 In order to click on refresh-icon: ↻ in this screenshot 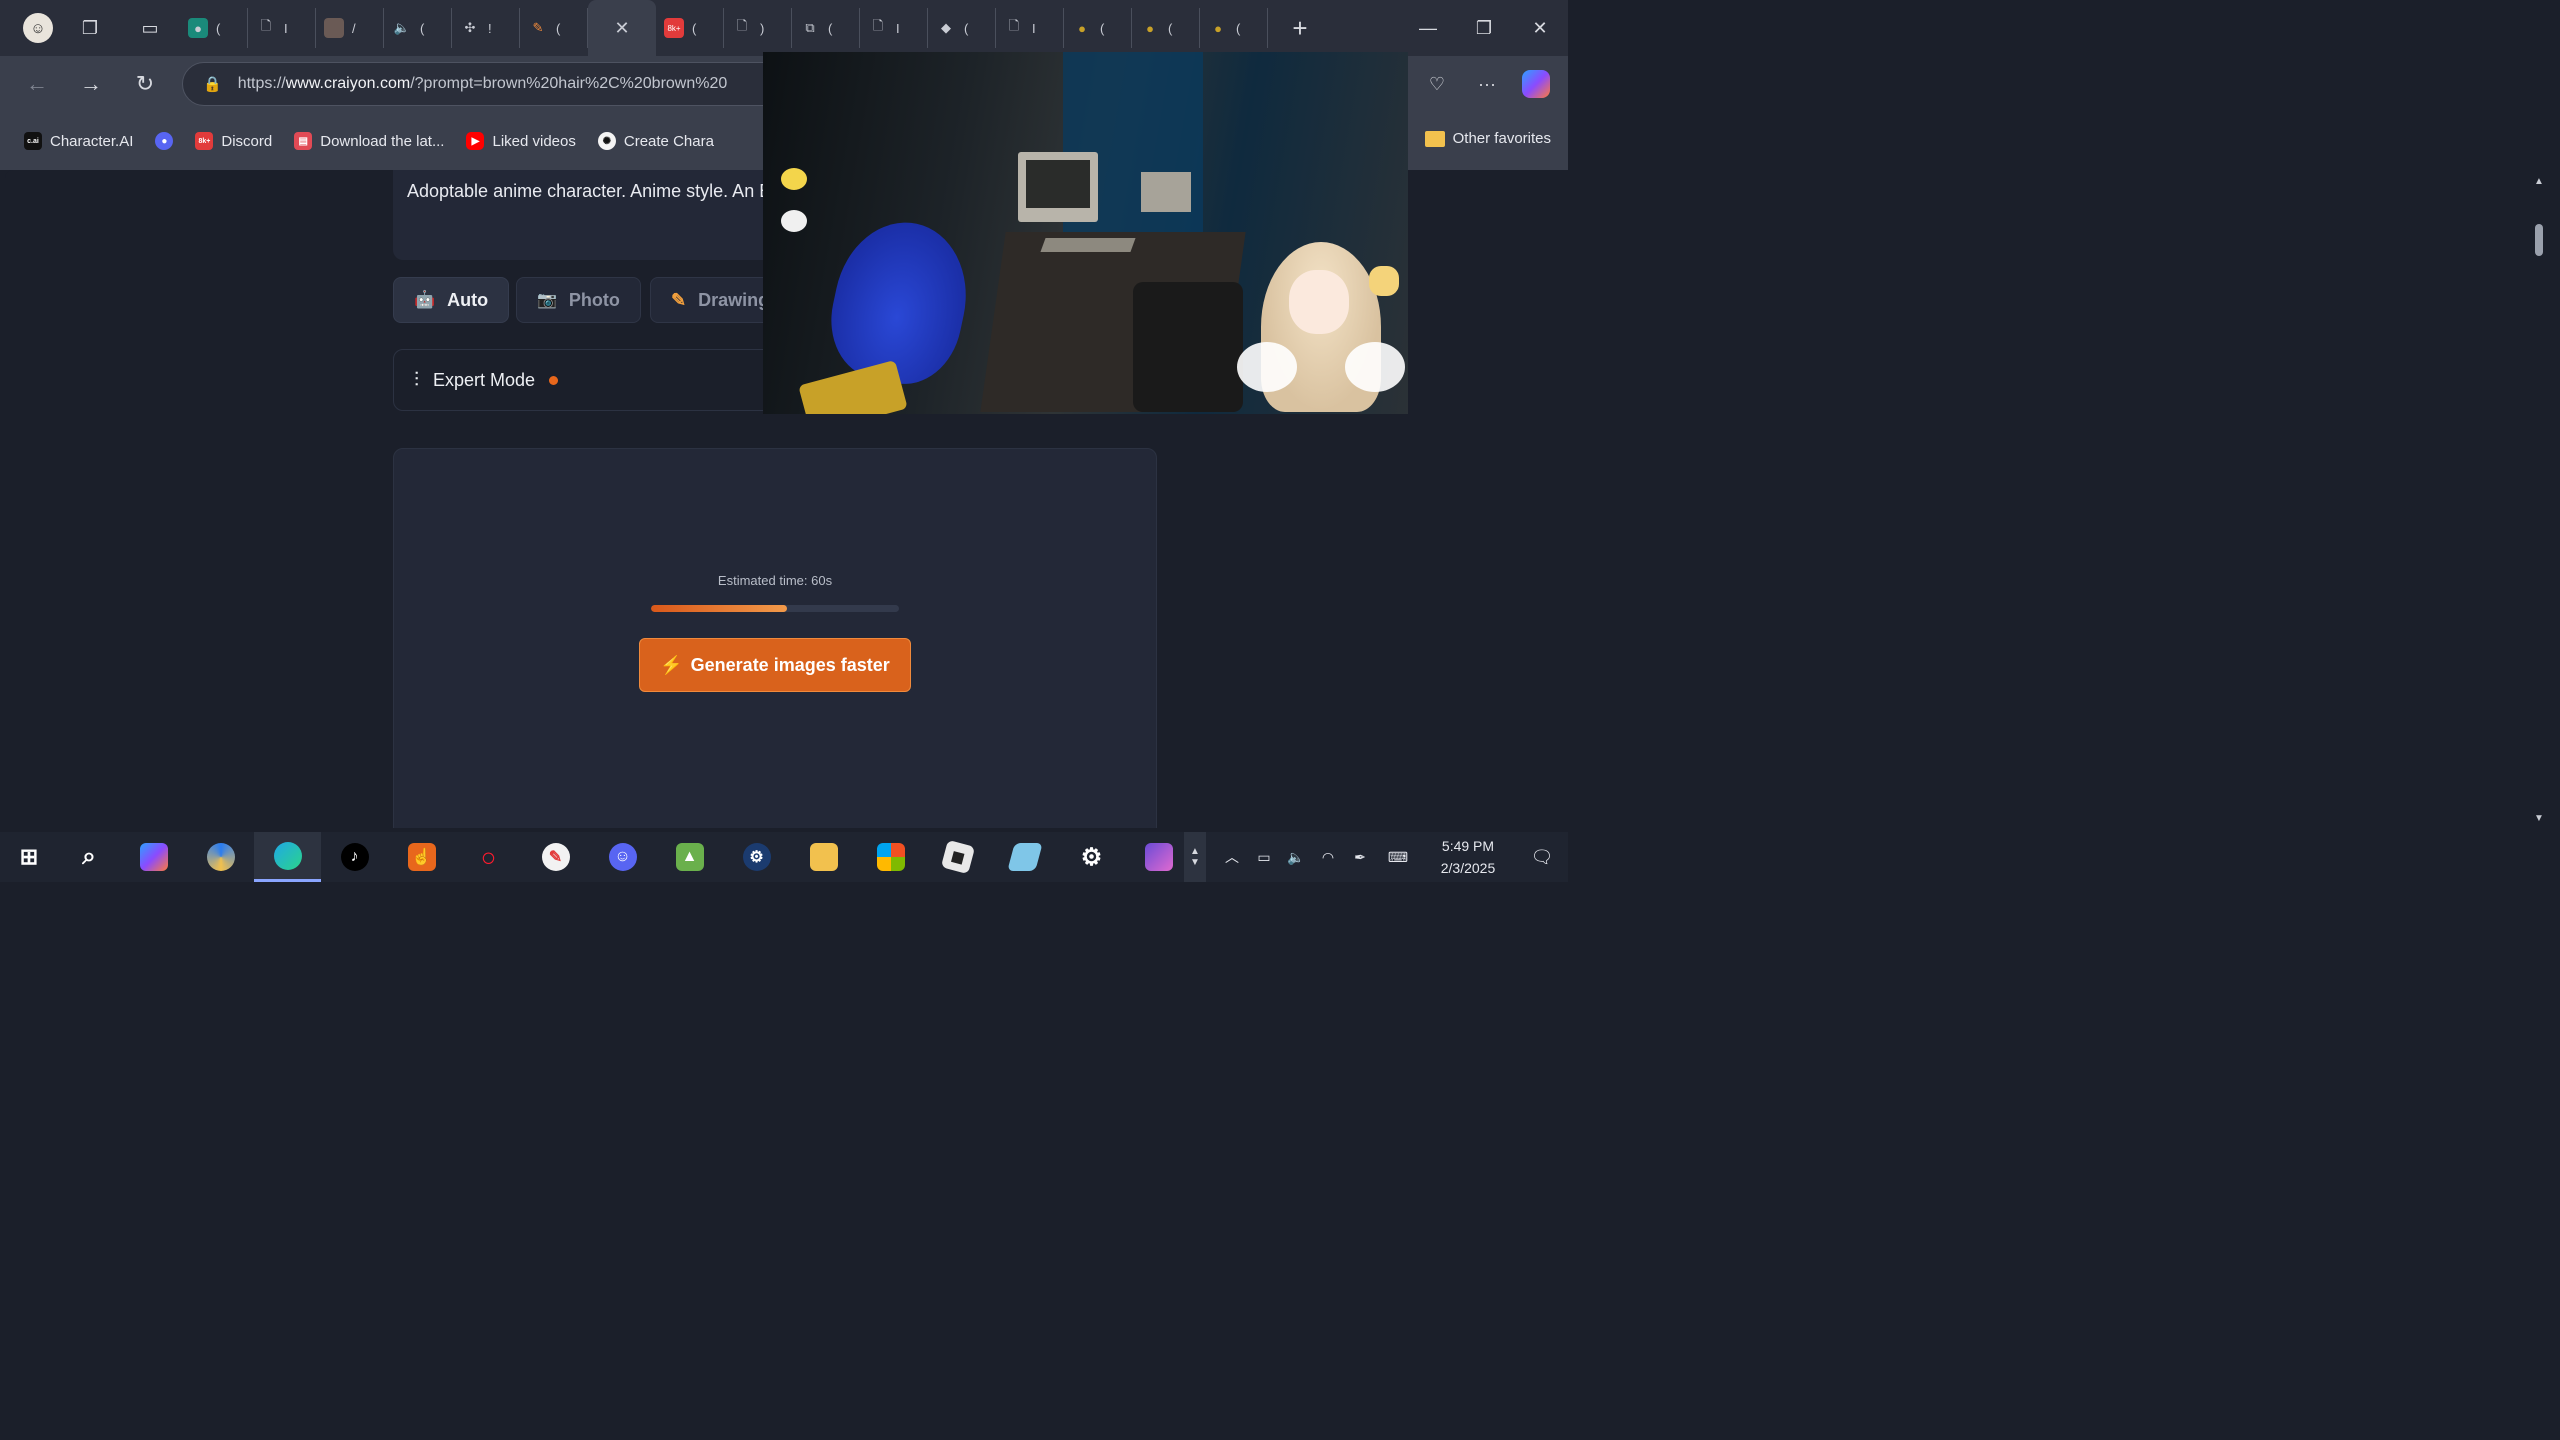, I will do `click(145, 84)`.